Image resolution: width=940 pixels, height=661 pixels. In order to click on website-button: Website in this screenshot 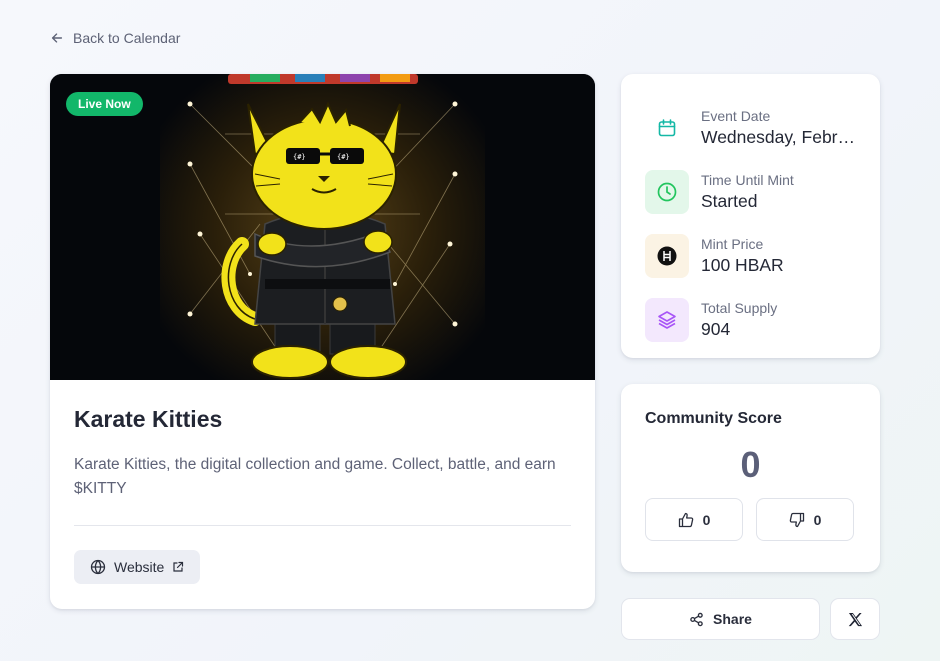, I will do `click(137, 567)`.